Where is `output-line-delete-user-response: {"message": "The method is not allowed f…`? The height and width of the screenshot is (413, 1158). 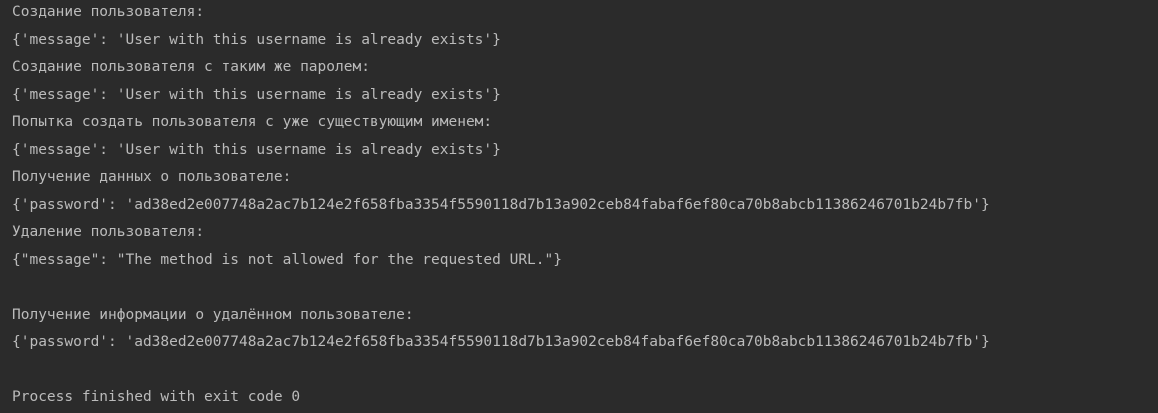 output-line-delete-user-response: {"message": "The method is not allowed f… is located at coordinates (287, 259).